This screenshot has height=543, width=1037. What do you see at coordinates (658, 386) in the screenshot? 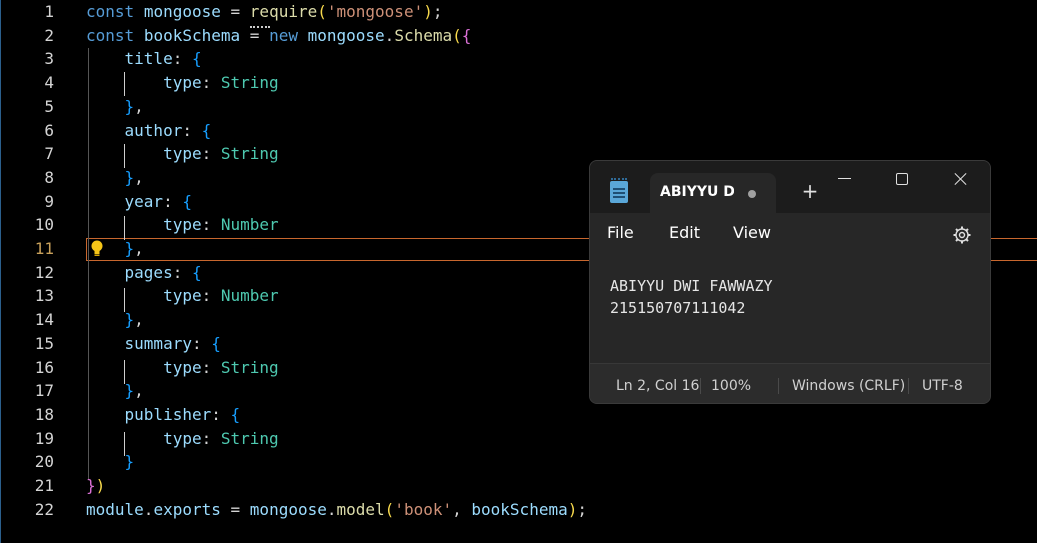
I see `cursor-position: Ln 2, Col 16` at bounding box center [658, 386].